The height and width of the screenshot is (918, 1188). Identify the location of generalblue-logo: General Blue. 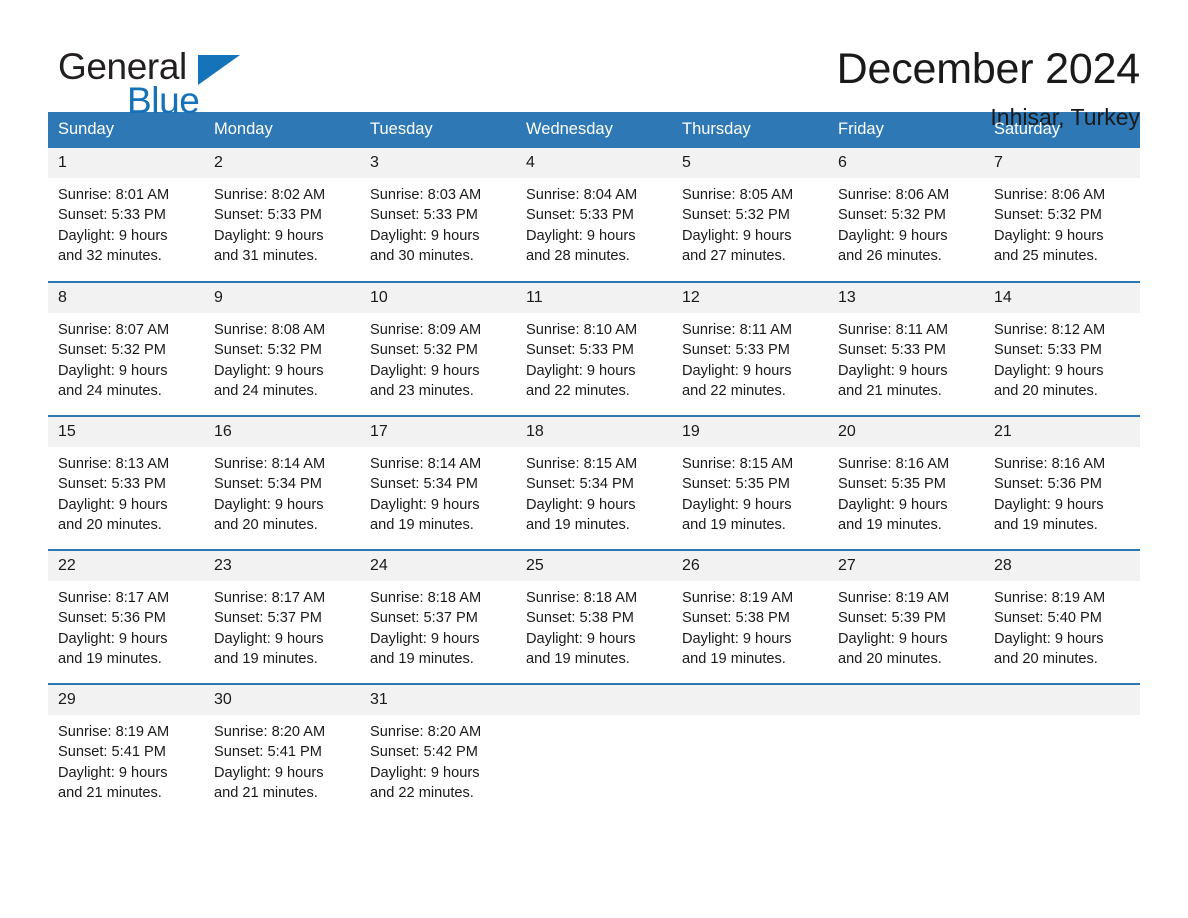
(198, 81).